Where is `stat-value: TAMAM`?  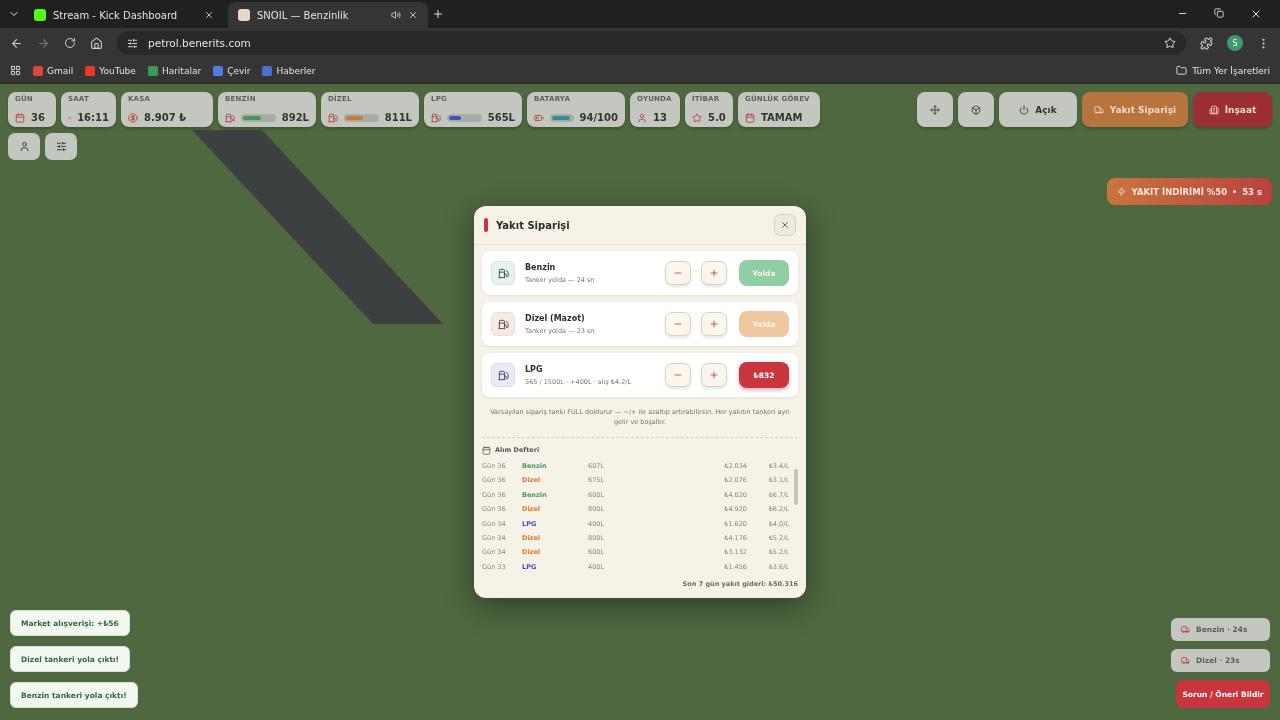 stat-value: TAMAM is located at coordinates (782, 117).